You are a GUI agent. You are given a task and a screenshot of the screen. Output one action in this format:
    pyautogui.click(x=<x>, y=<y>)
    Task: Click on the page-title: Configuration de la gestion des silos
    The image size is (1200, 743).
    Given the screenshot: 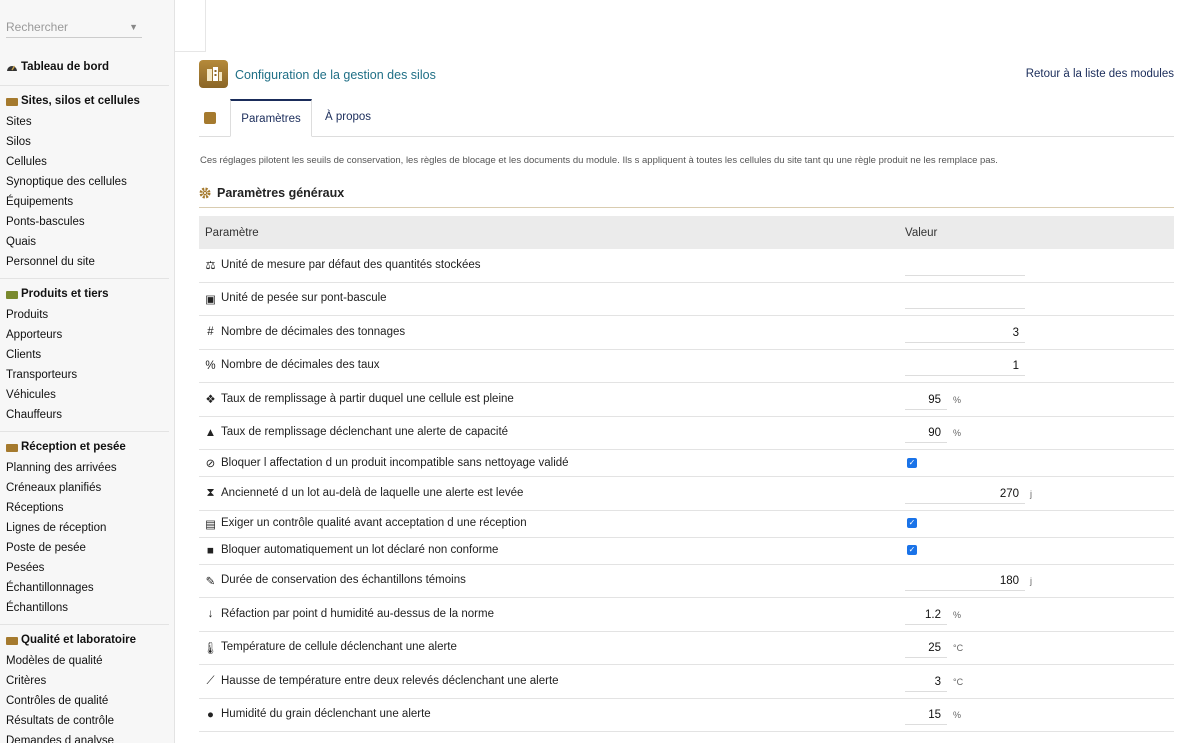 What is the action you would take?
    pyautogui.click(x=335, y=75)
    